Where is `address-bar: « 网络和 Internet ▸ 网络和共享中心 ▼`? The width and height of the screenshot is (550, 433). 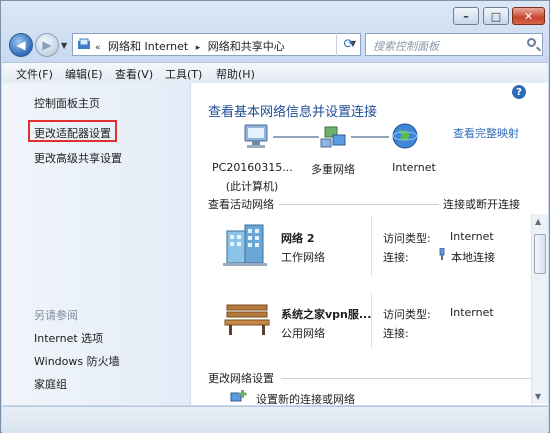 address-bar: « 网络和 Internet ▸ 网络和共享中心 ▼ is located at coordinates (216, 44).